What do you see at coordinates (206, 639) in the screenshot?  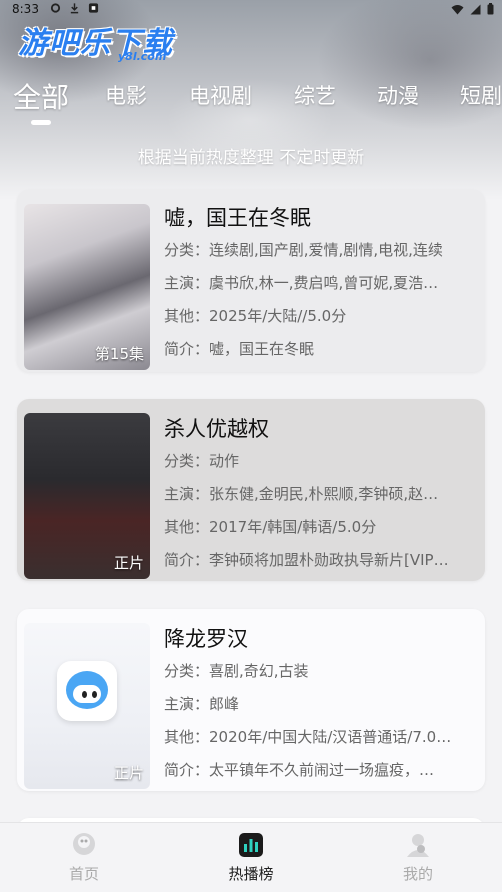 I see `item-title: 降龙罗汉` at bounding box center [206, 639].